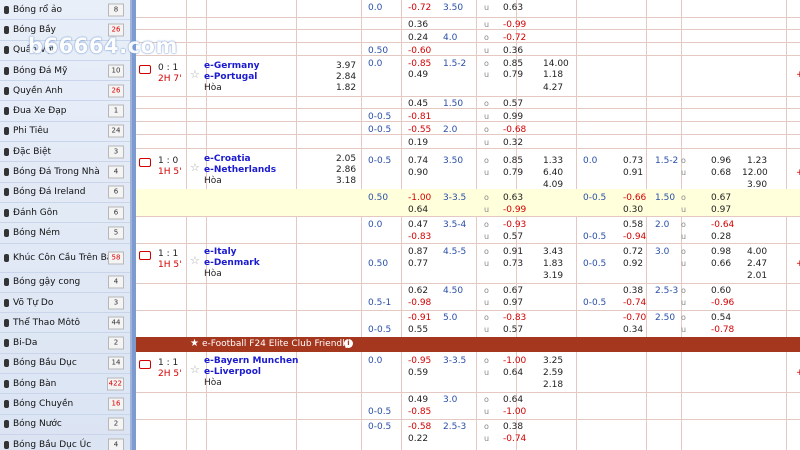  I want to click on odds-value: 2.0, so click(662, 225).